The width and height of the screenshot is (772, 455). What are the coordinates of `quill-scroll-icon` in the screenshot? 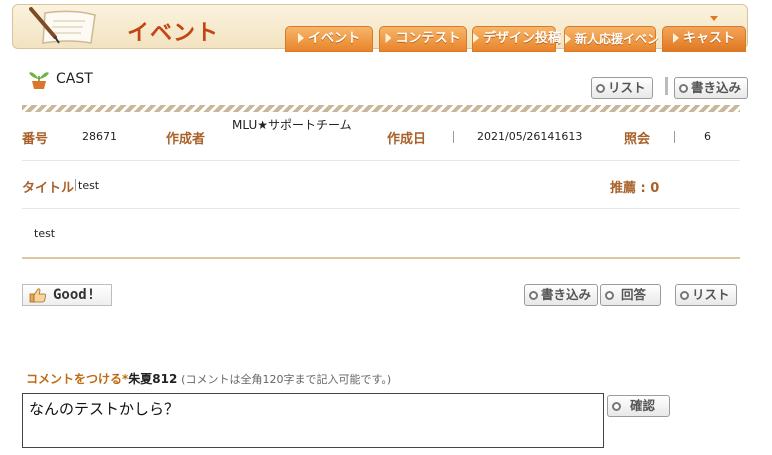 It's located at (62, 25).